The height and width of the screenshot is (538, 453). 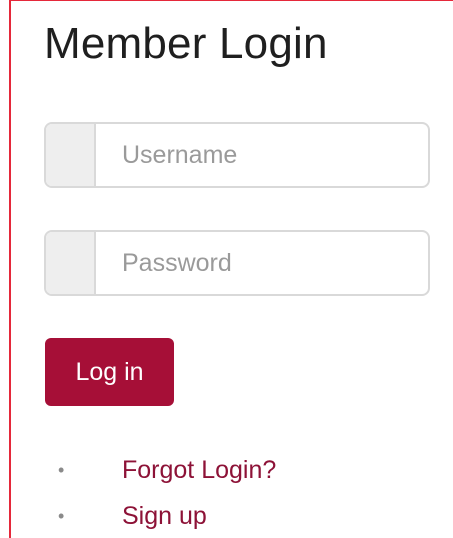 I want to click on password-field, so click(x=237, y=263).